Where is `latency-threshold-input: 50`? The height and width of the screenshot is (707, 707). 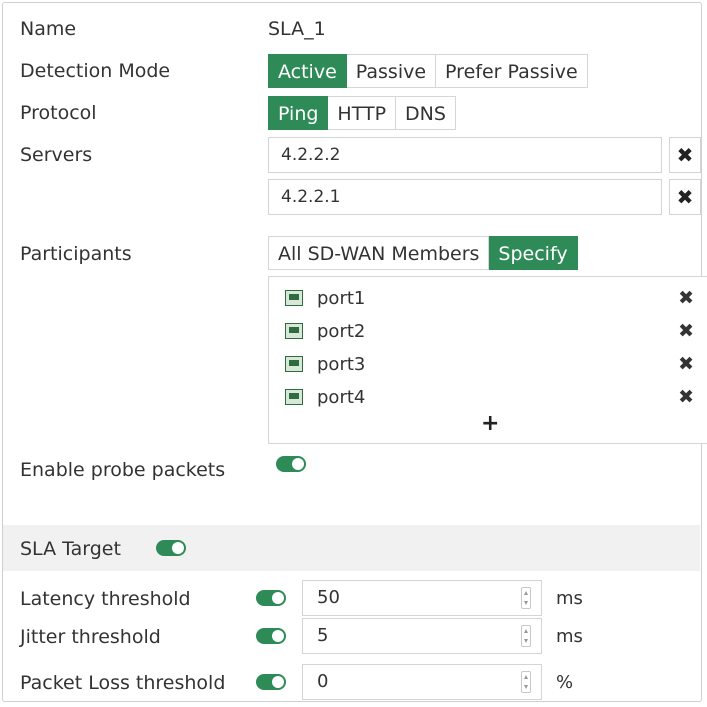 latency-threshold-input: 50 is located at coordinates (422, 598).